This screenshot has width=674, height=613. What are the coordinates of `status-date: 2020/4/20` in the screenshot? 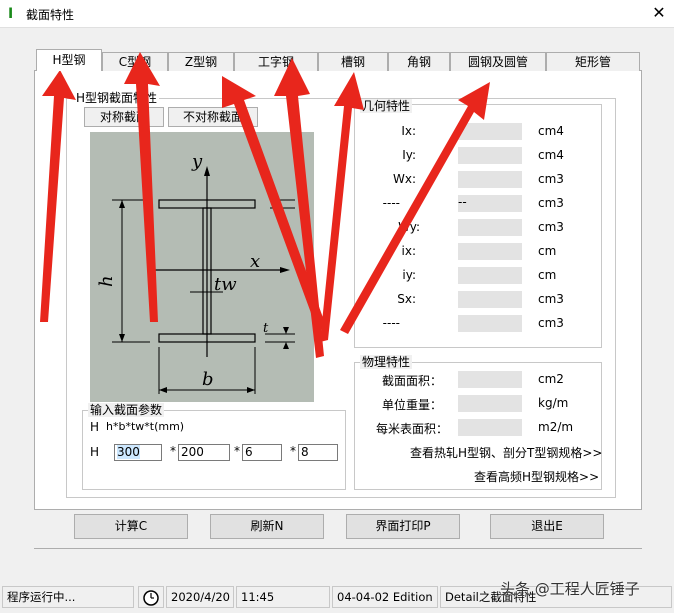 It's located at (200, 597).